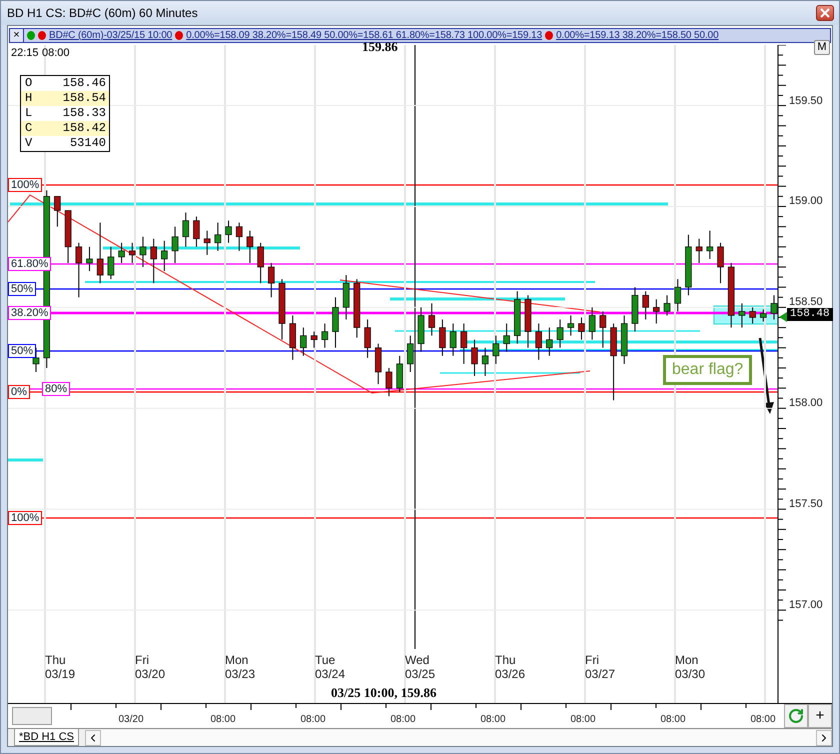 The width and height of the screenshot is (840, 754). Describe the element at coordinates (364, 35) in the screenshot. I see `fib-levels-text: 0.00%=158.09 38.20%=158.49 50.00%=158.61 61.80%=158.73 100.00%=159.13` at that location.